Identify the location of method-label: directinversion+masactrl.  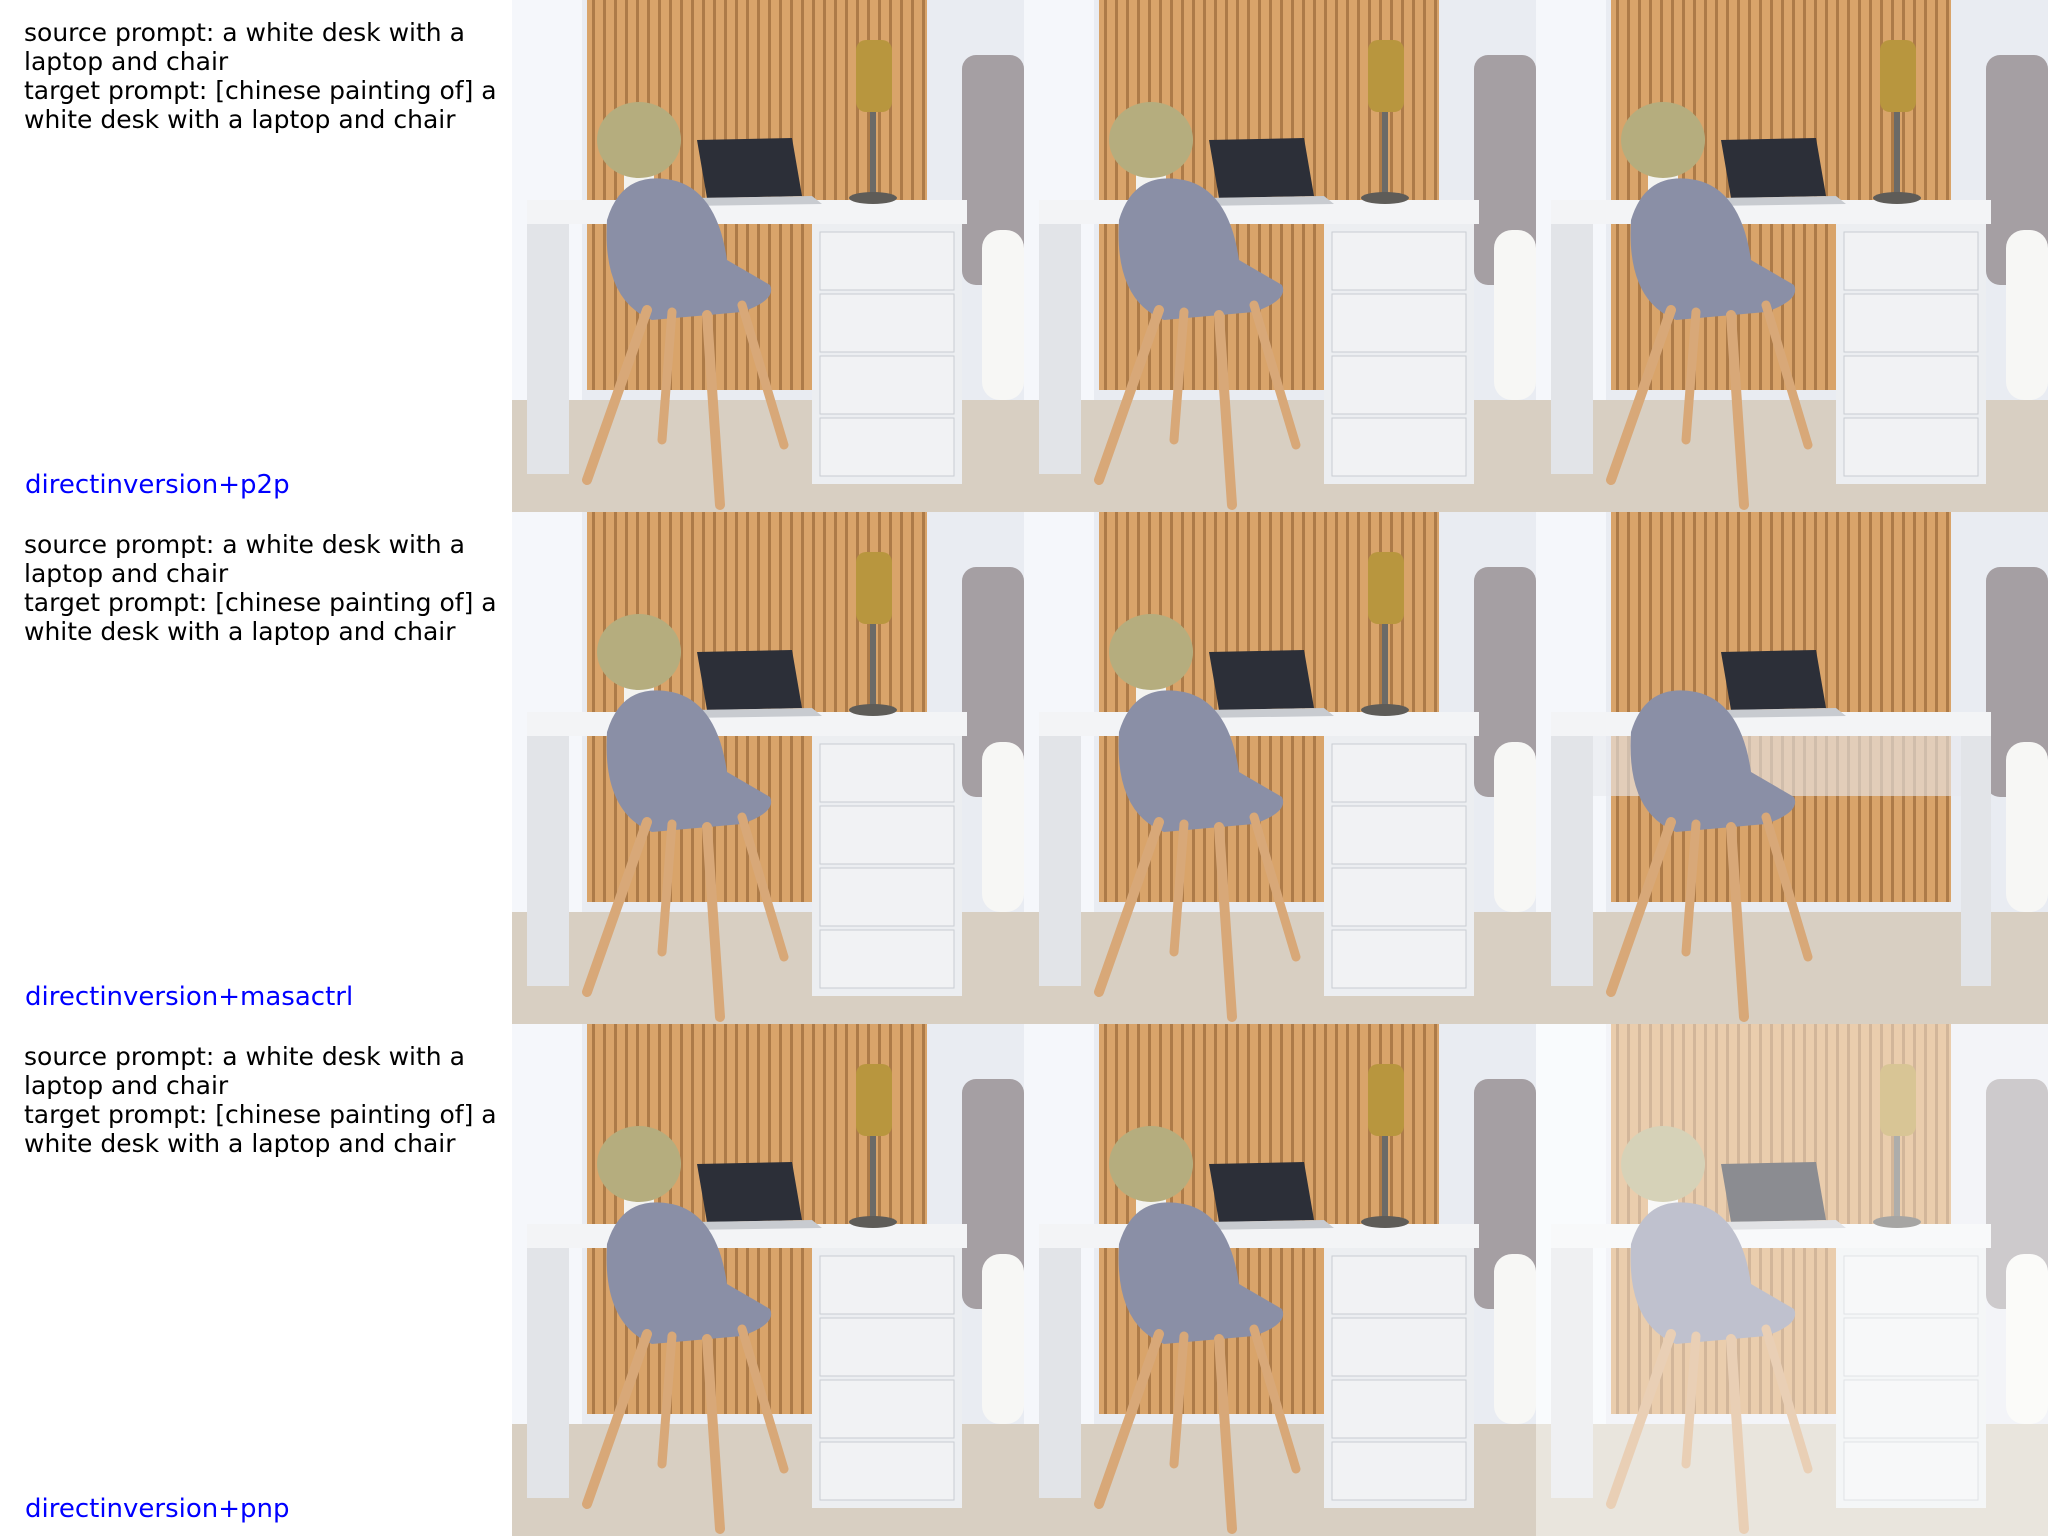
(189, 997).